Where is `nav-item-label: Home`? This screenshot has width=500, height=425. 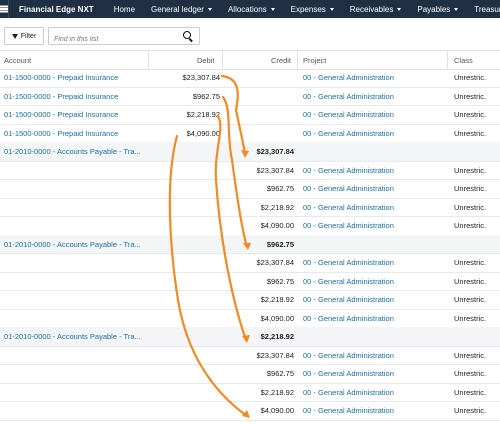
nav-item-label: Home is located at coordinates (124, 9).